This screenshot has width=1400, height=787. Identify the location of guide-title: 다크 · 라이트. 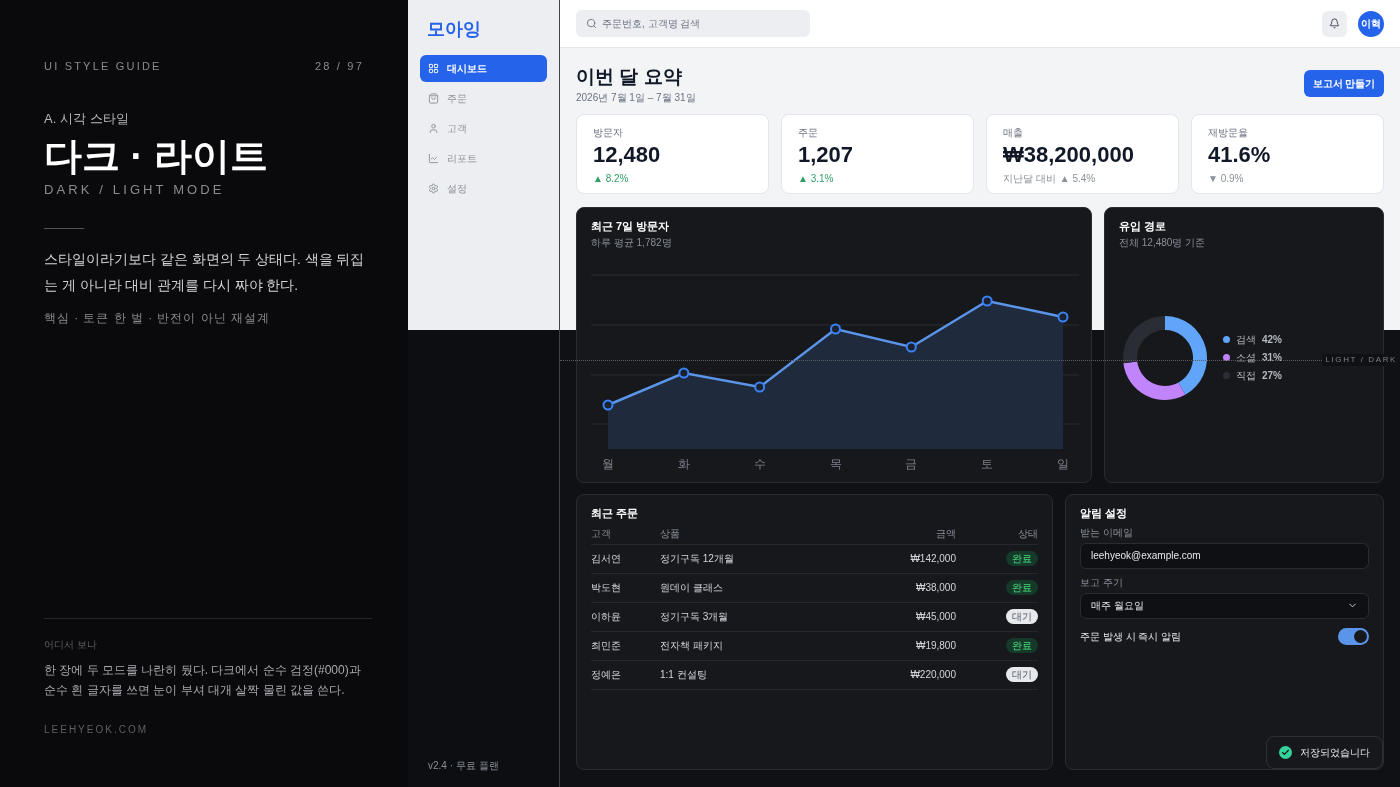
(156, 156).